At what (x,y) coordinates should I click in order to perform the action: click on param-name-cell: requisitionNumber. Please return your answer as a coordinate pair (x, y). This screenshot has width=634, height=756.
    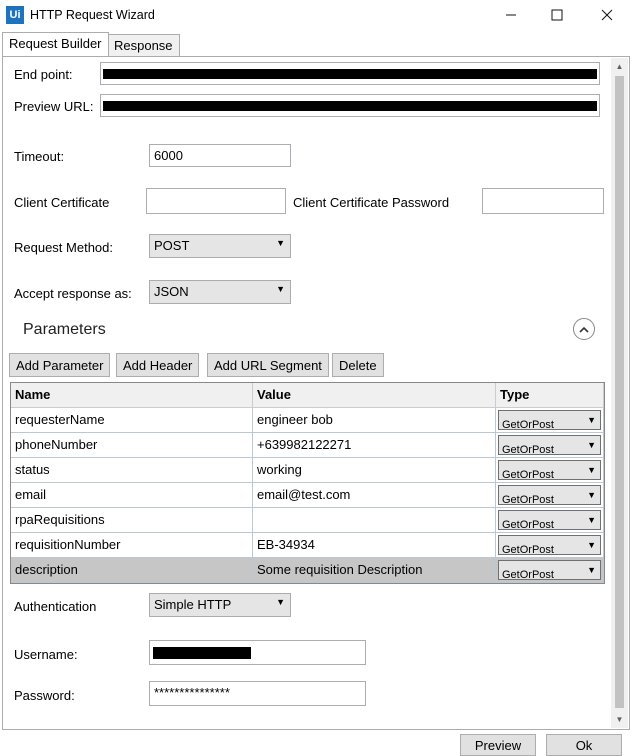
    Looking at the image, I should click on (132, 545).